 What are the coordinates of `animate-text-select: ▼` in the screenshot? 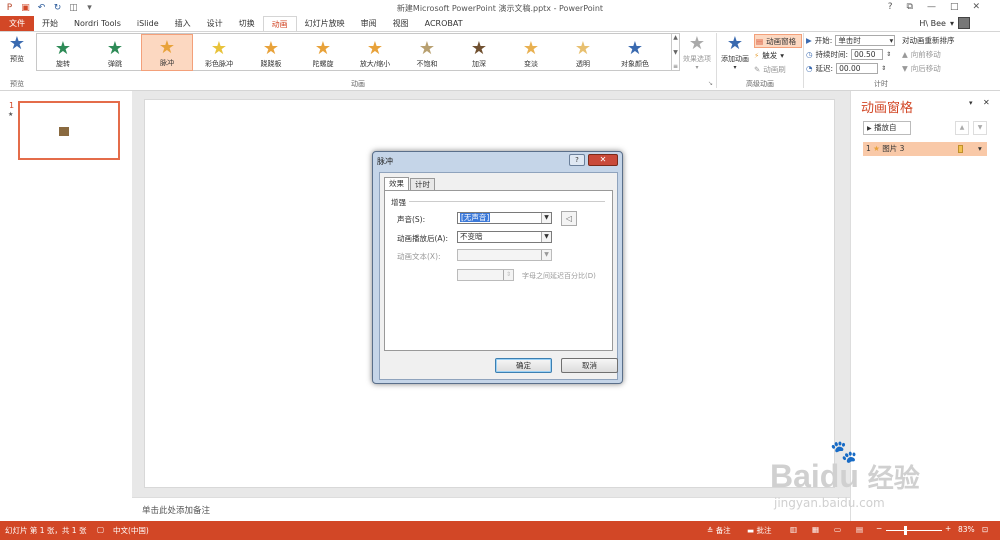 It's located at (504, 255).